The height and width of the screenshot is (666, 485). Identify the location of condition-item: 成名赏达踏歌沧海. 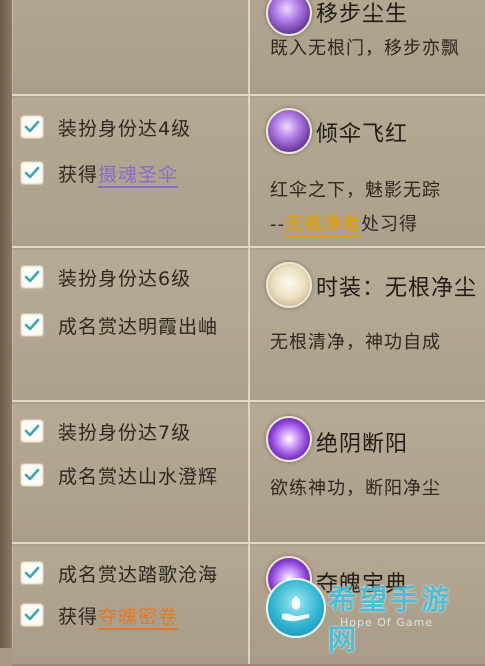
(119, 573).